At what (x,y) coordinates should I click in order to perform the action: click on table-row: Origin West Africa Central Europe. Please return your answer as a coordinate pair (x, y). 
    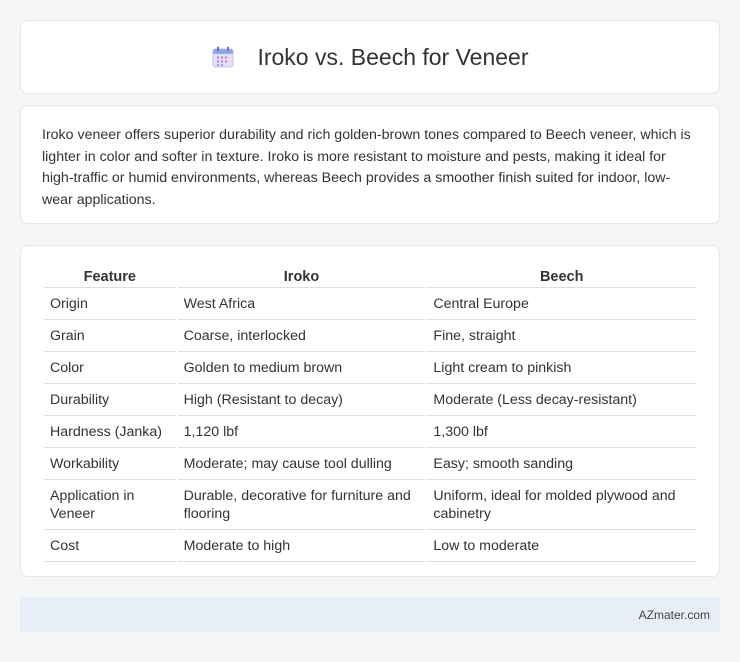
    Looking at the image, I should click on (370, 304).